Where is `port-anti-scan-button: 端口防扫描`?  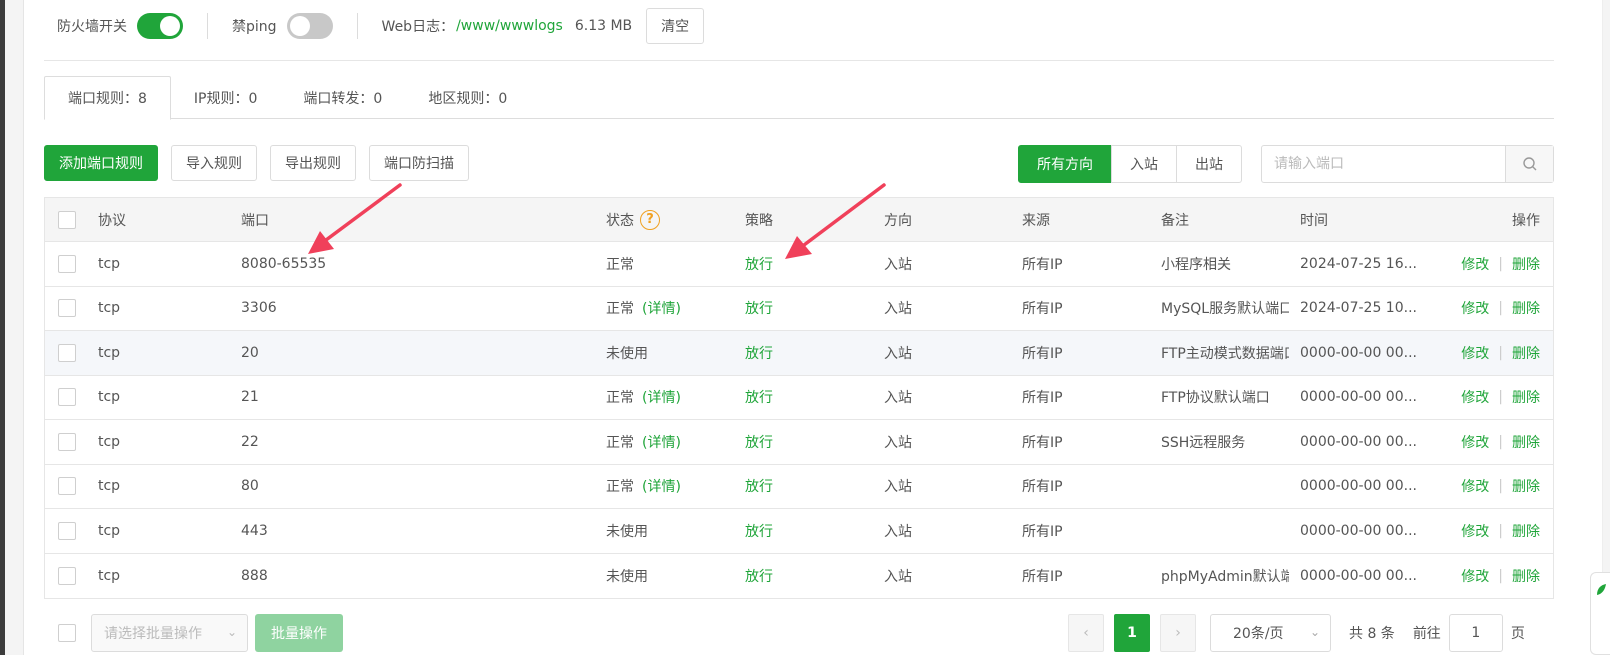
port-anti-scan-button: 端口防扫描 is located at coordinates (419, 163).